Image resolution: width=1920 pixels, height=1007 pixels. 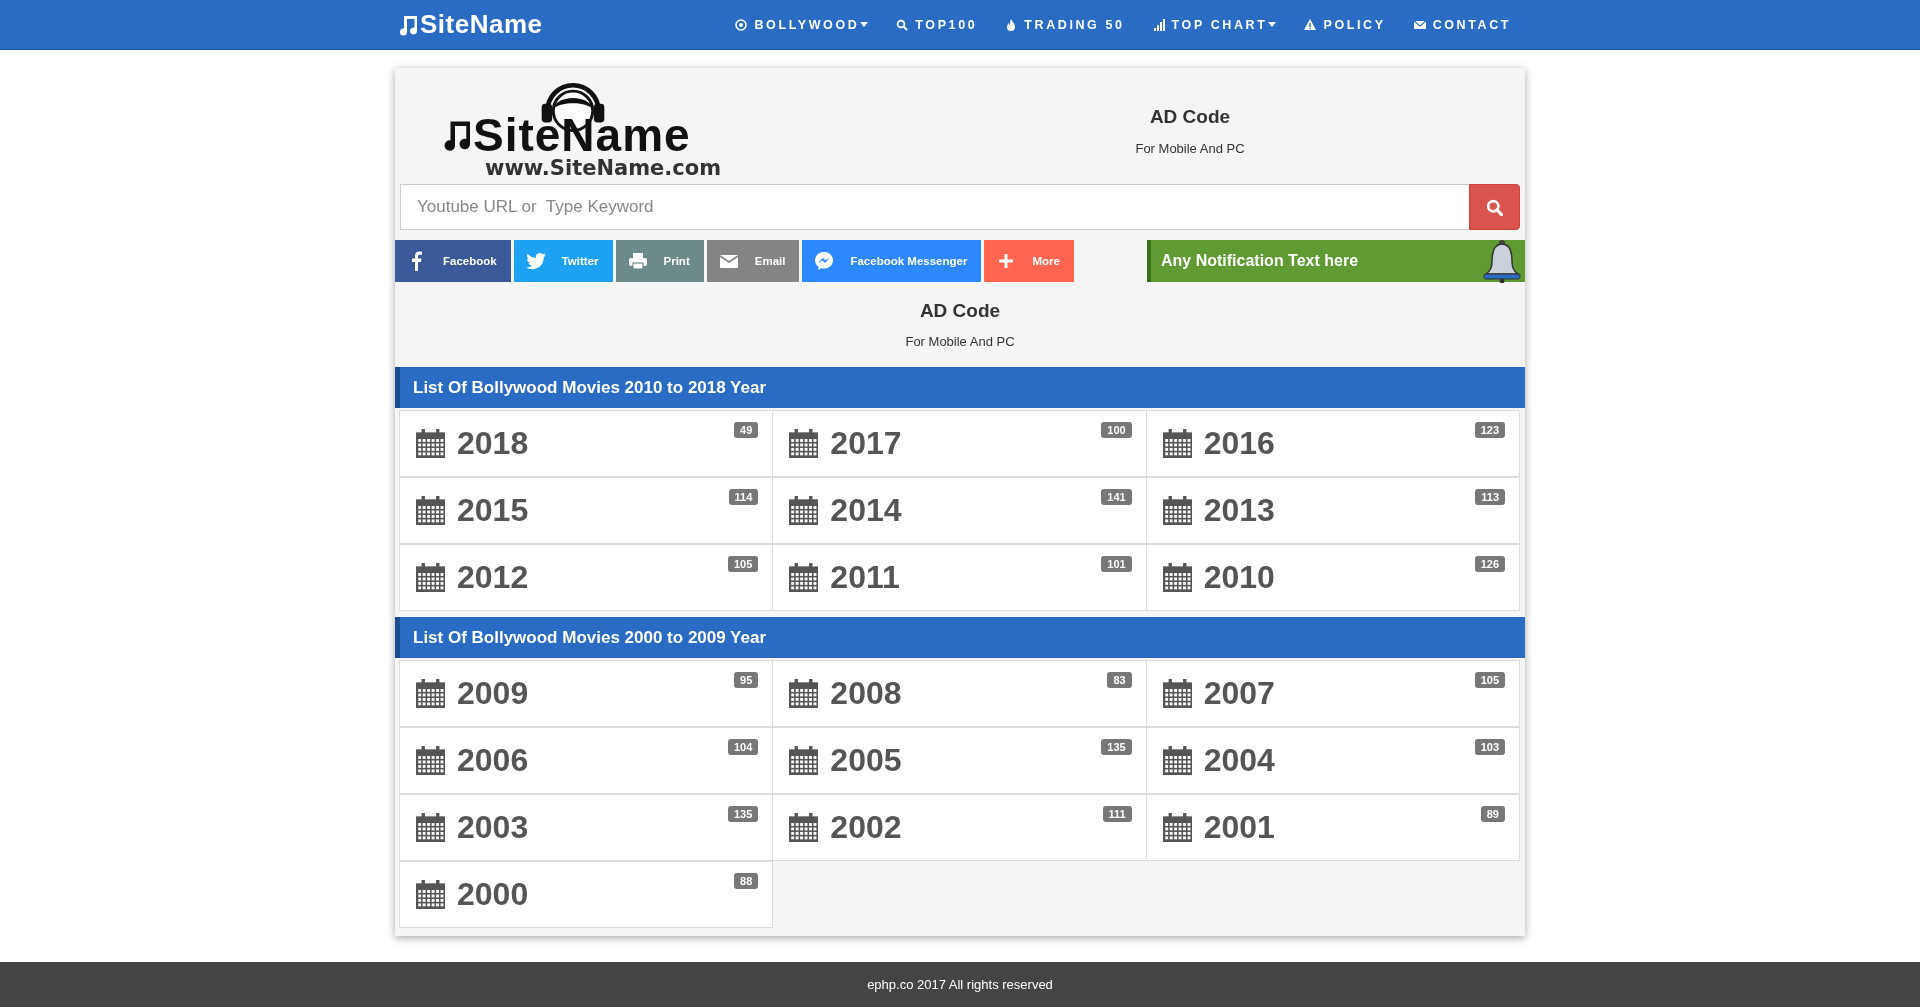 What do you see at coordinates (743, 747) in the screenshot?
I see `count-badge: 104` at bounding box center [743, 747].